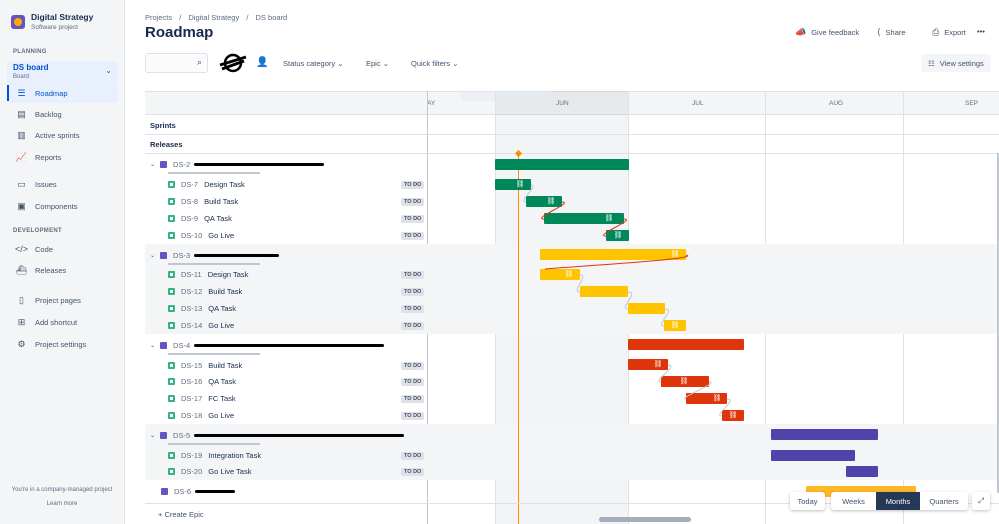  Describe the element at coordinates (272, 17) in the screenshot. I see `breadcrumb-board: DS board` at that location.